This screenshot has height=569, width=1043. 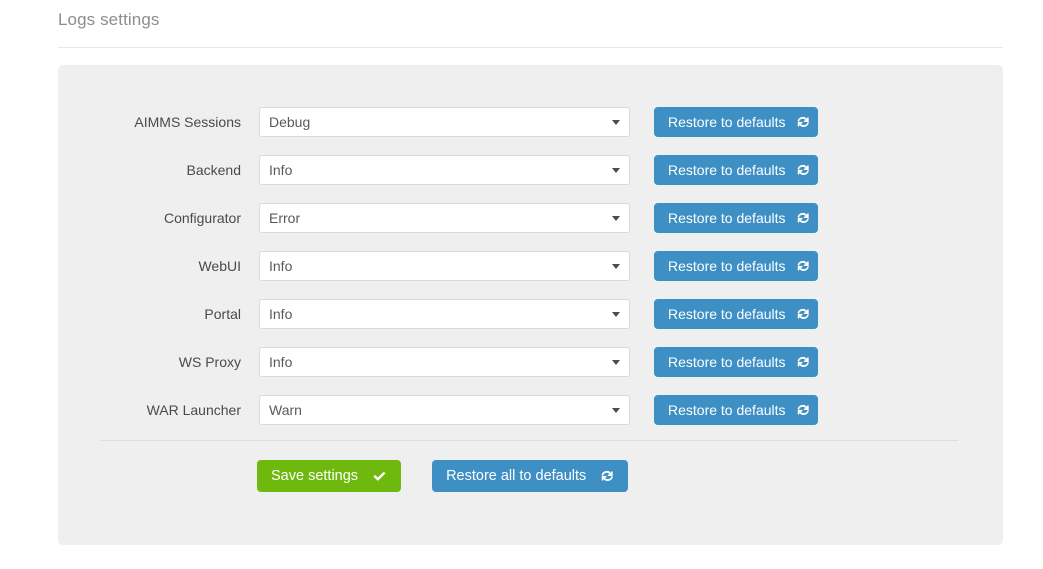 I want to click on check-icon, so click(x=379, y=476).